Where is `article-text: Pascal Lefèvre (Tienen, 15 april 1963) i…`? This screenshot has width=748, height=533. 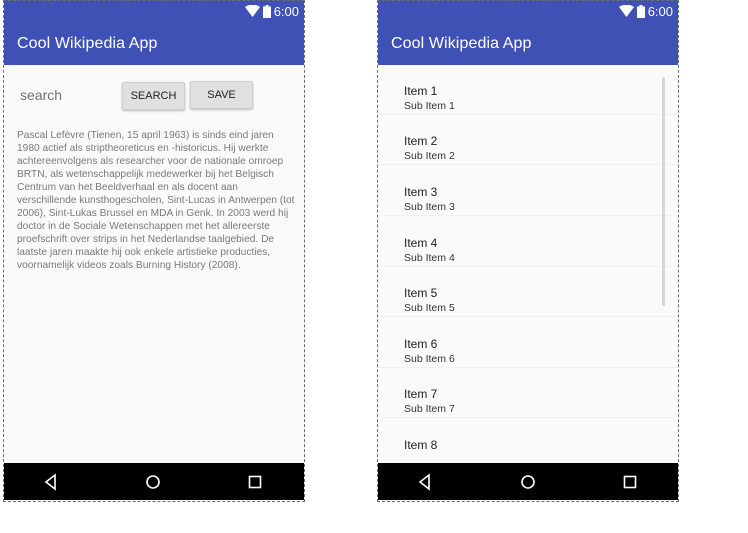
article-text: Pascal Lefèvre (Tienen, 15 april 1963) i… is located at coordinates (156, 200).